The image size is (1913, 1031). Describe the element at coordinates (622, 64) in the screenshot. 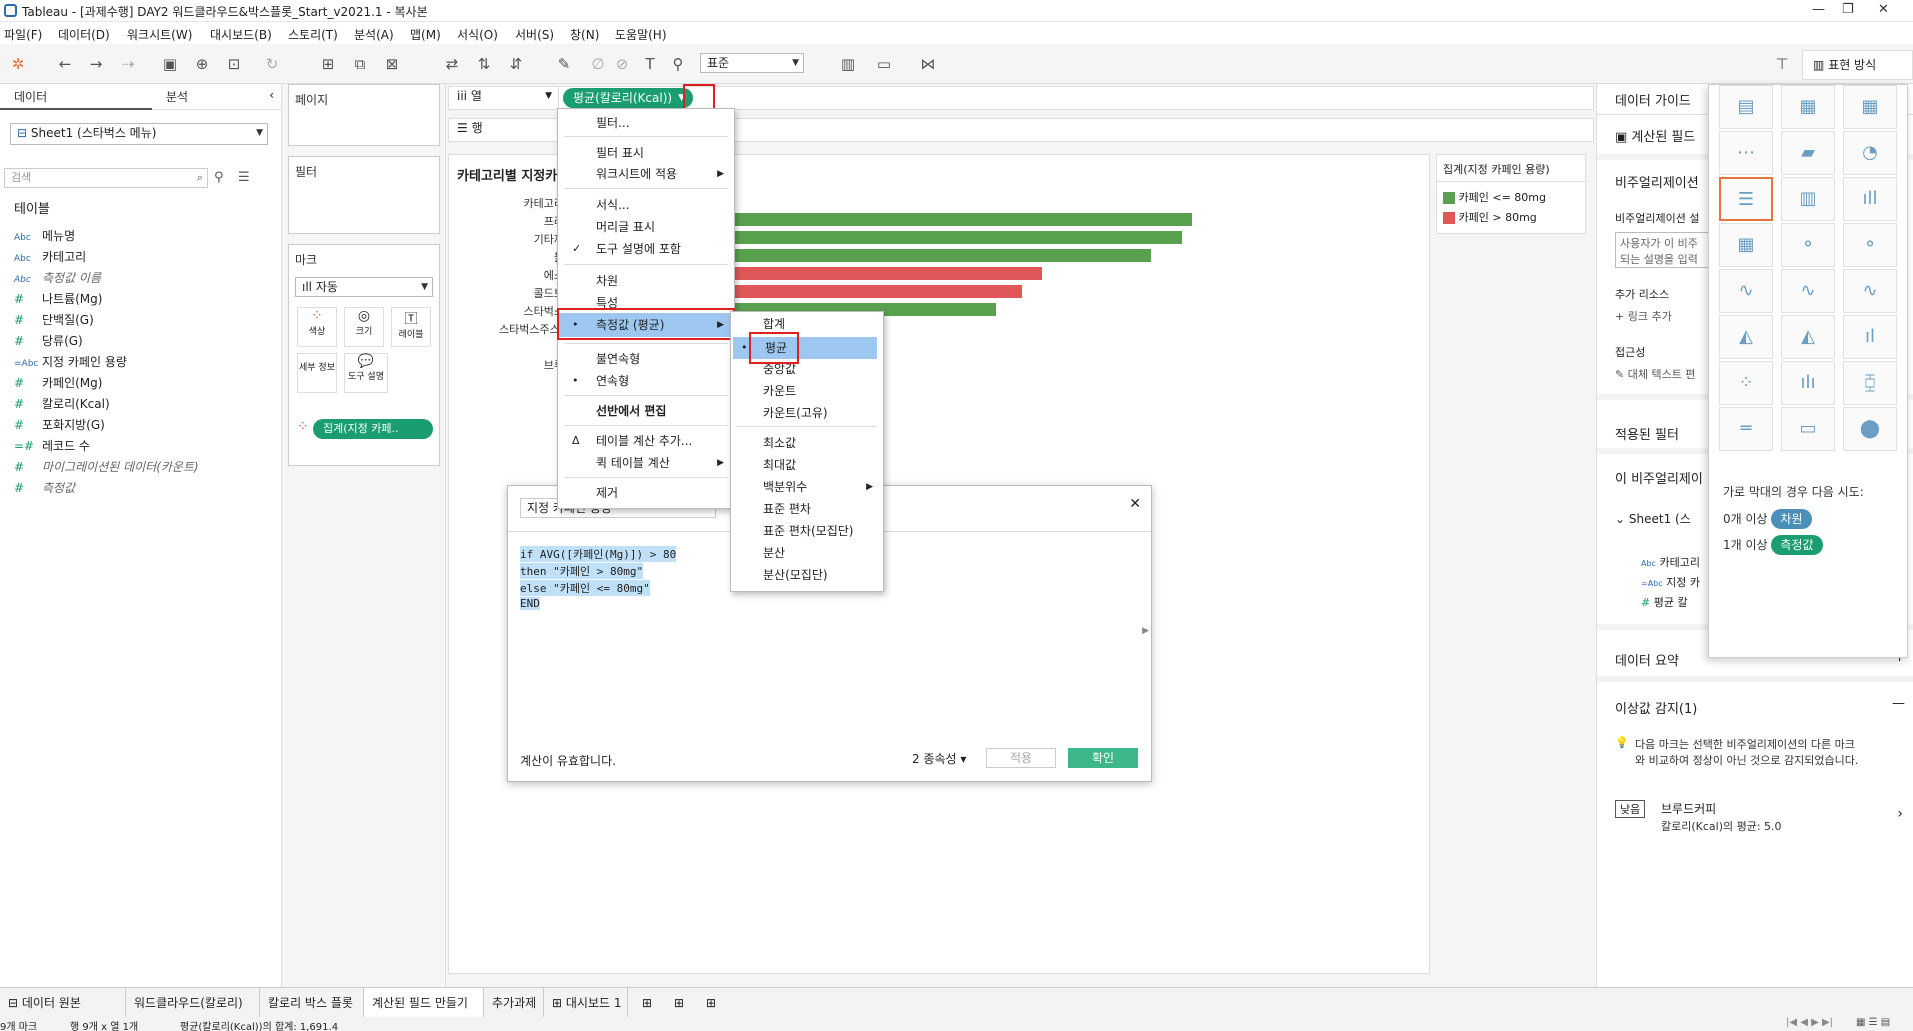

I see `attach-icon: ⊘` at that location.